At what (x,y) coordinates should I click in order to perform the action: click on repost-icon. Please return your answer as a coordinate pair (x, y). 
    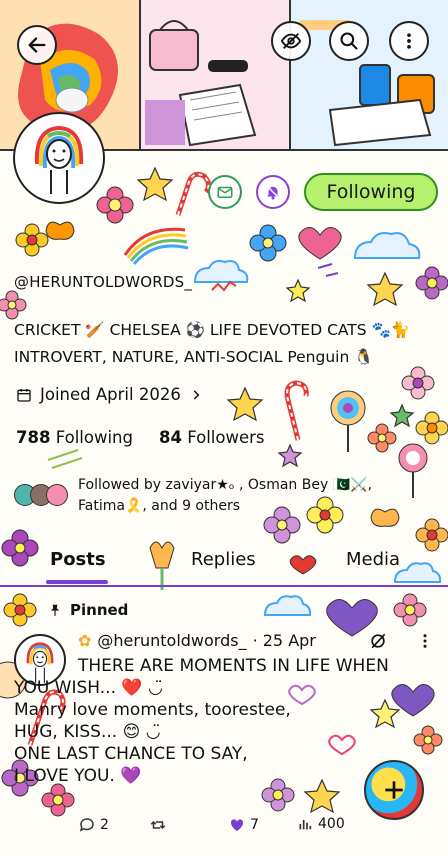
    Looking at the image, I should click on (158, 825).